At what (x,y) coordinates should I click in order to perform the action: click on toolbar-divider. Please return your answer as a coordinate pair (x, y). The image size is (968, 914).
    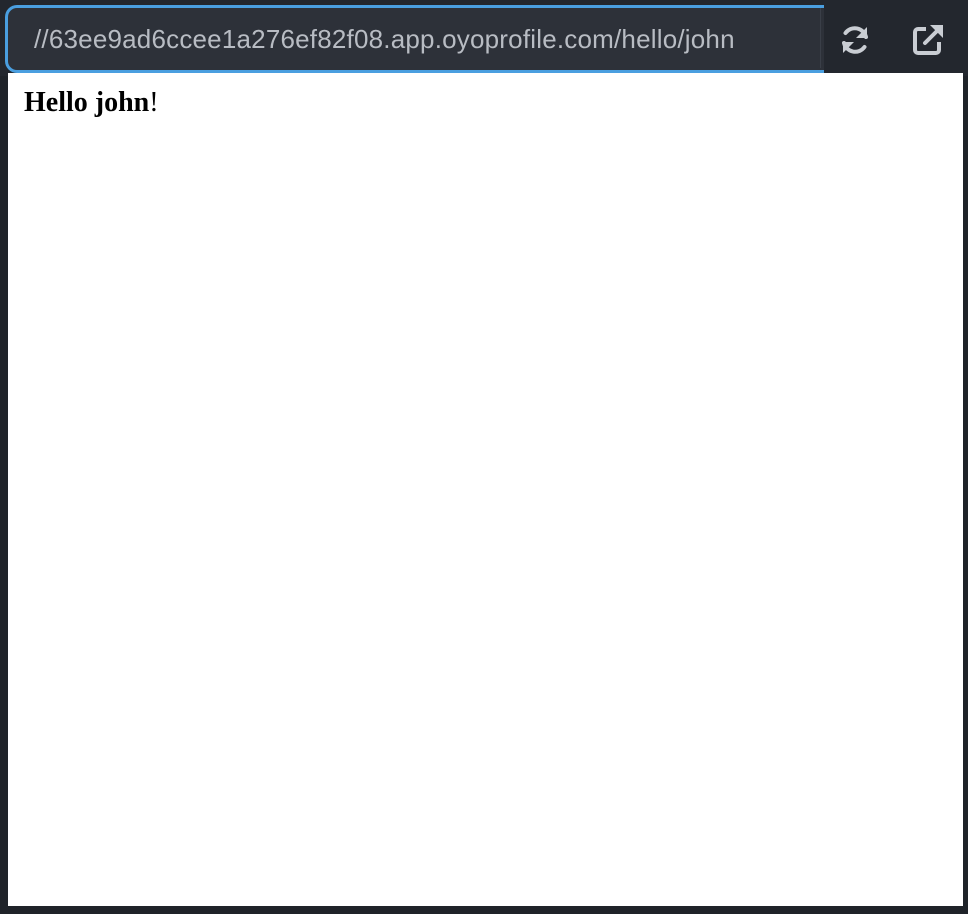
    Looking at the image, I should click on (820, 38).